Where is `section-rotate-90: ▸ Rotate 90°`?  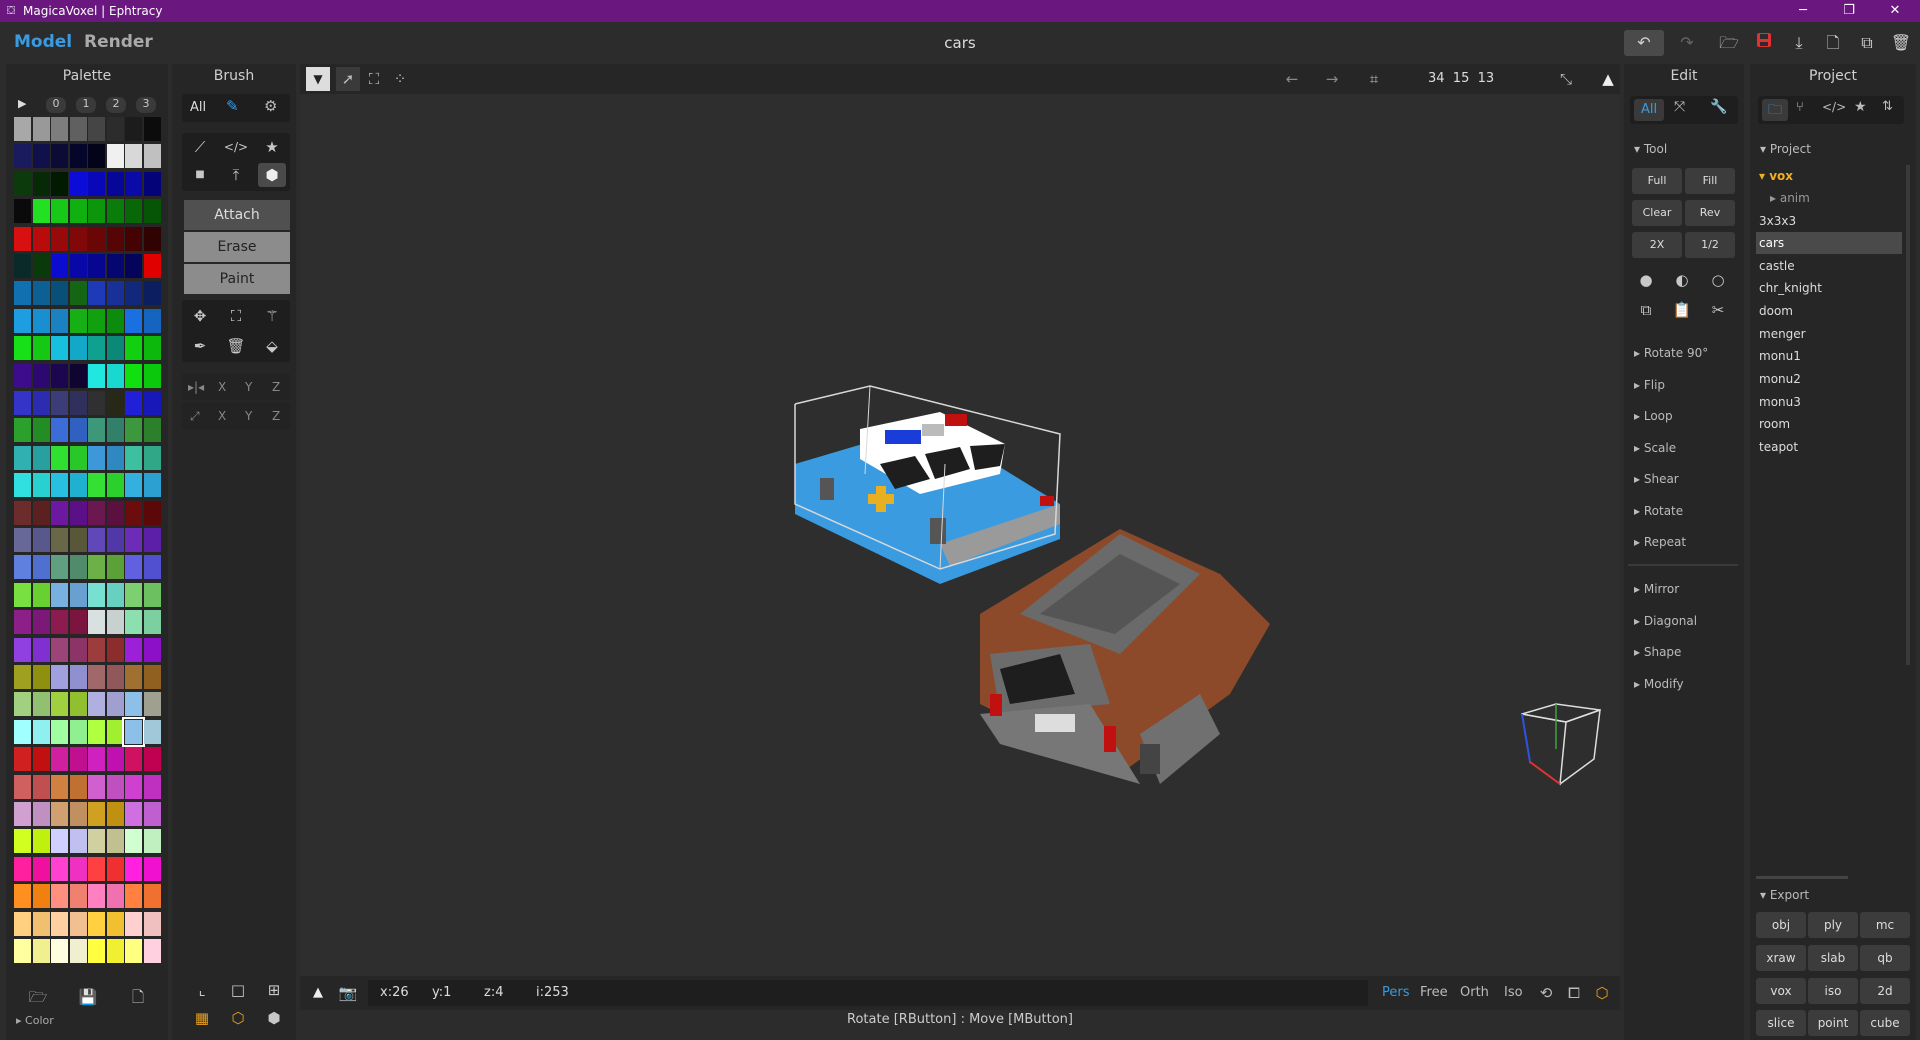 section-rotate-90: ▸ Rotate 90° is located at coordinates (1671, 353).